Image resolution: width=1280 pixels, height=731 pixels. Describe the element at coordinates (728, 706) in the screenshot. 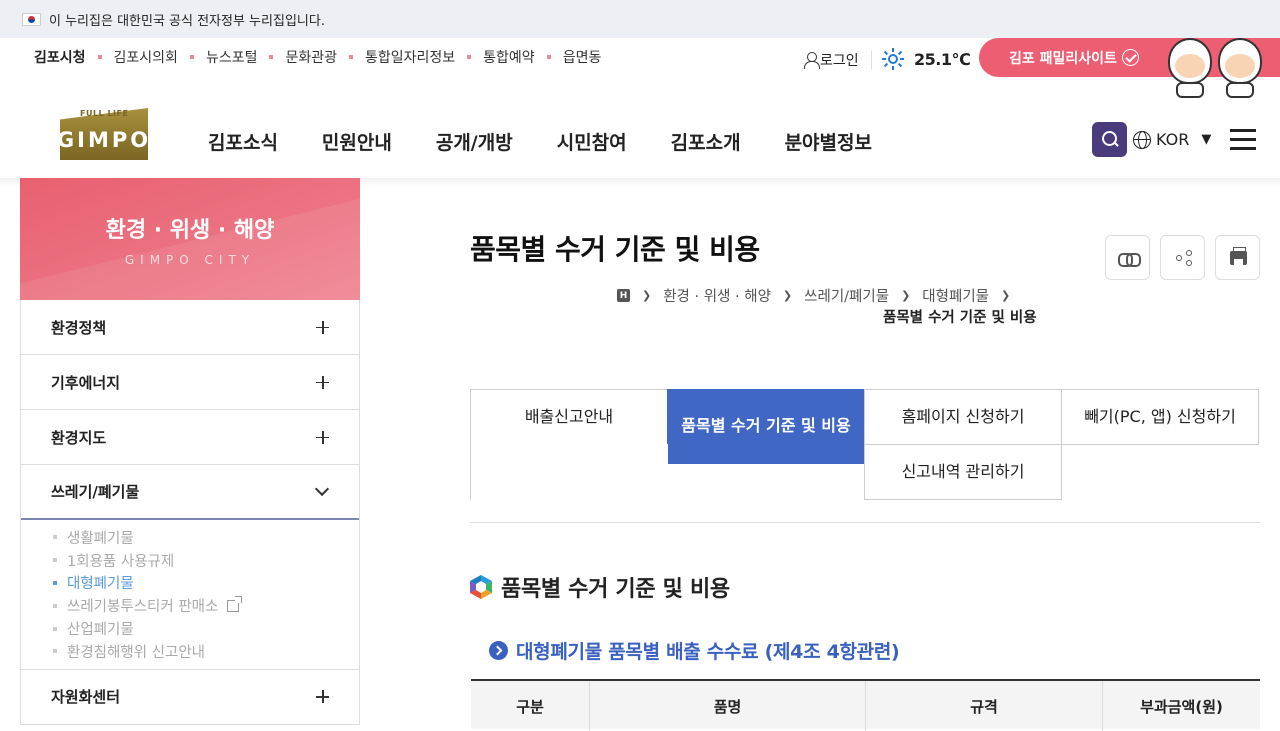

I see `table-header-item: 품명` at that location.